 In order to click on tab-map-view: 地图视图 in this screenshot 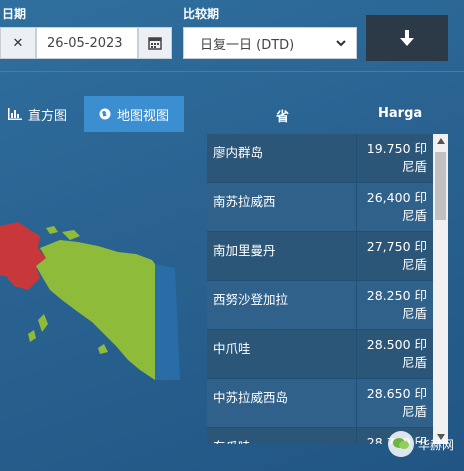, I will do `click(134, 114)`.